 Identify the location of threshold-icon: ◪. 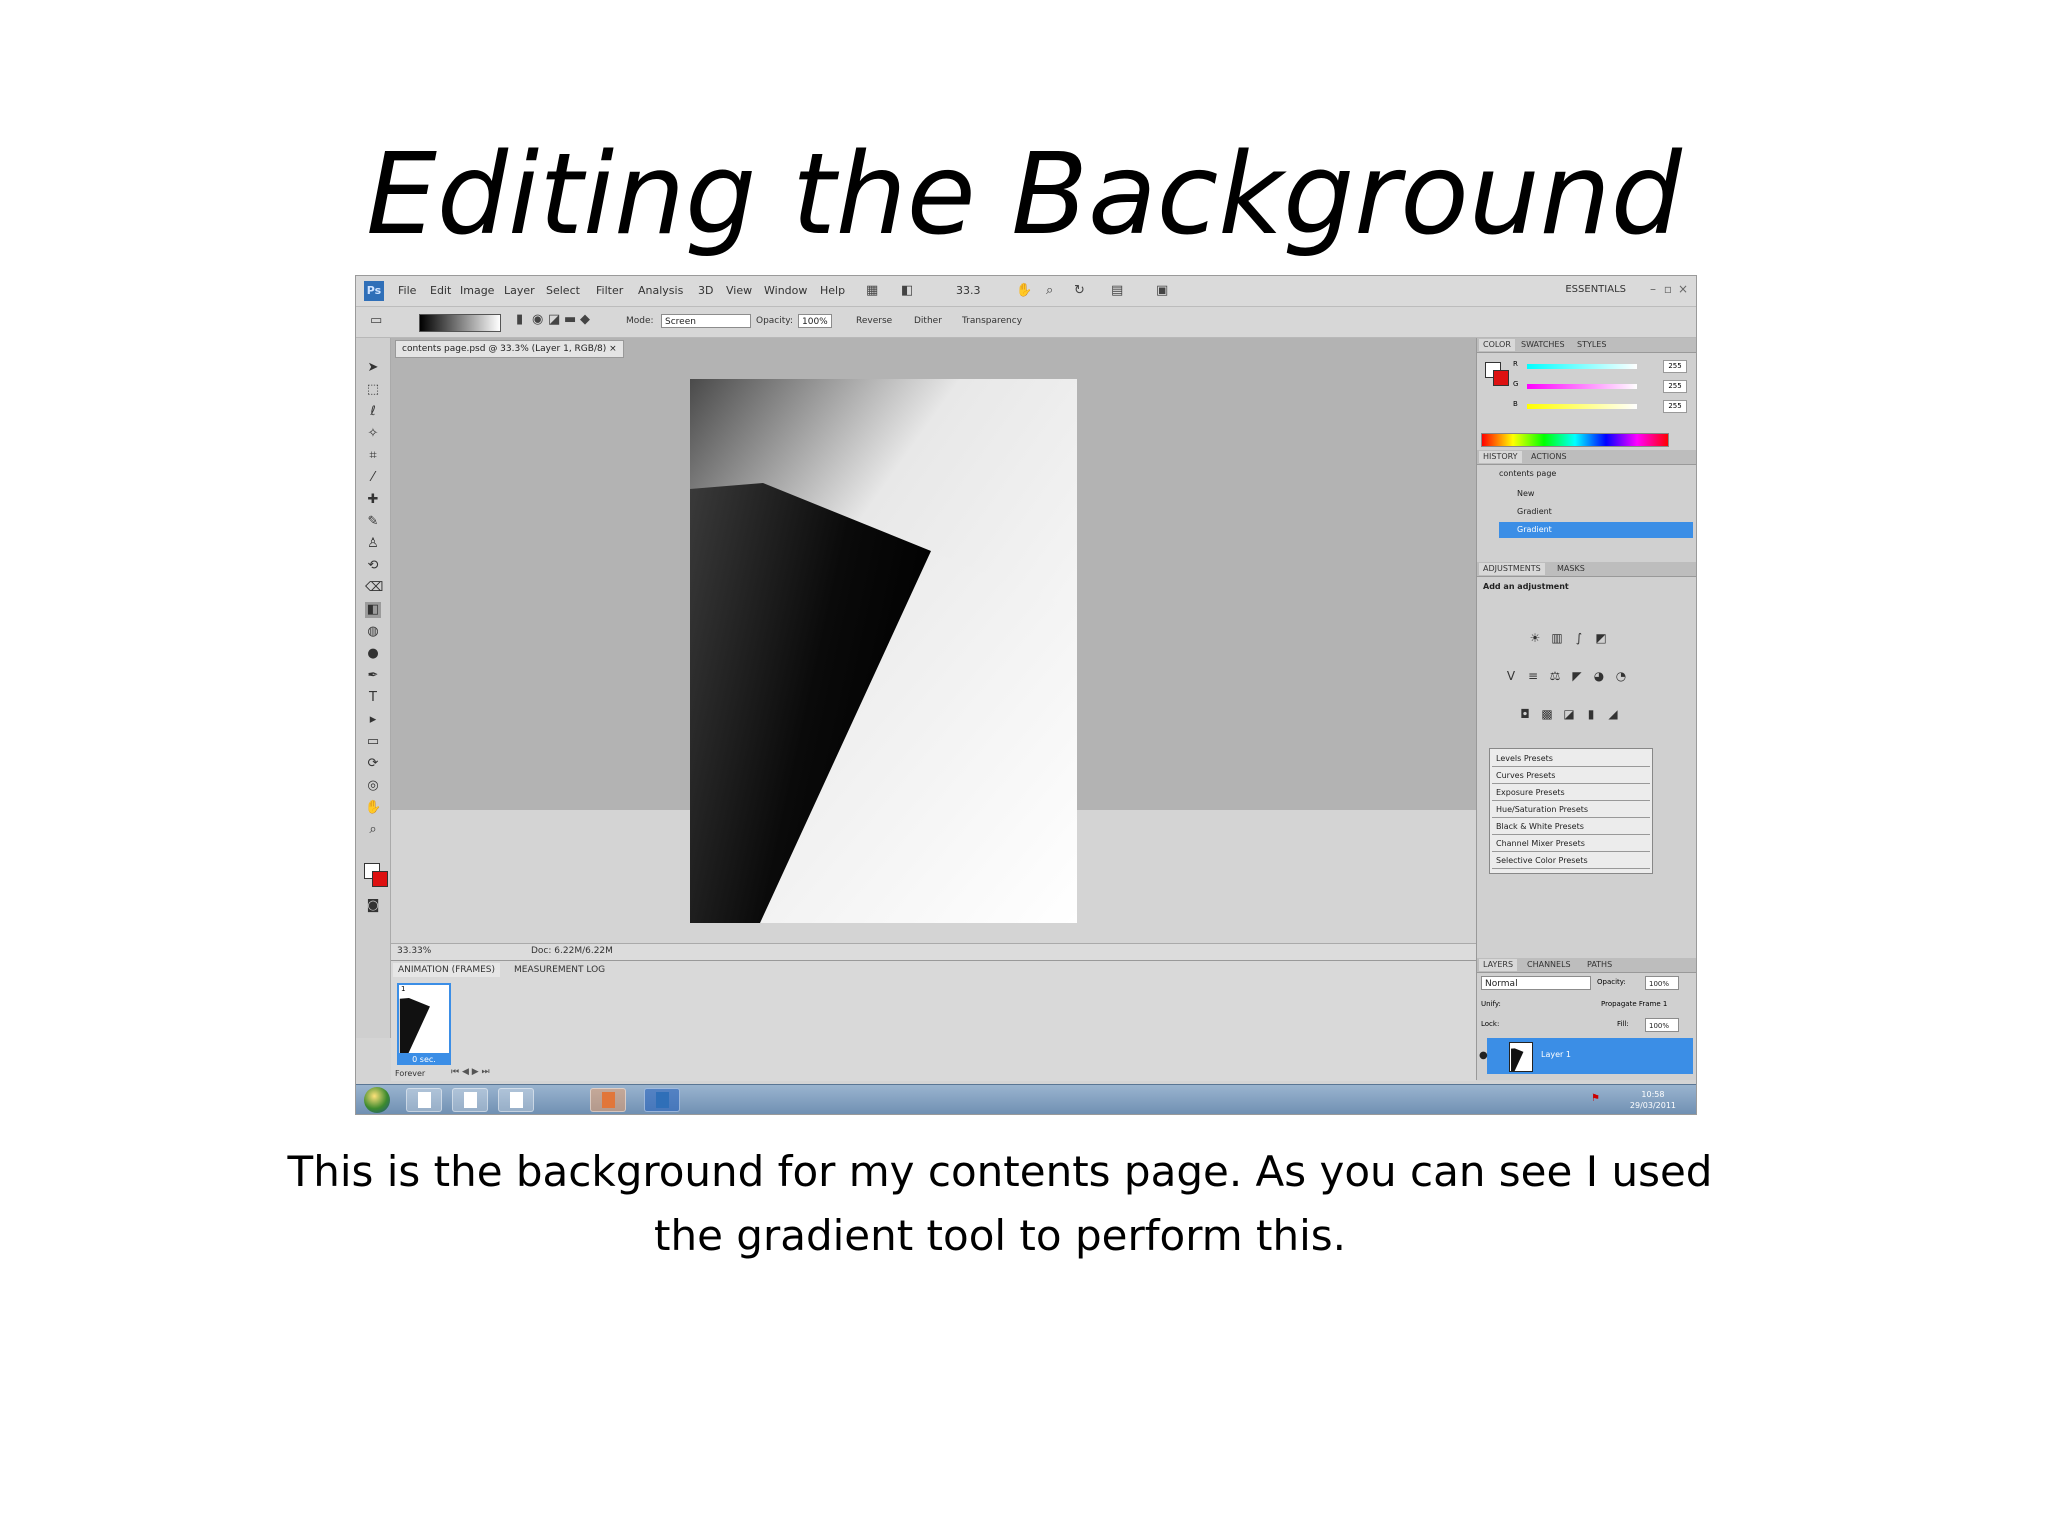
(1569, 714).